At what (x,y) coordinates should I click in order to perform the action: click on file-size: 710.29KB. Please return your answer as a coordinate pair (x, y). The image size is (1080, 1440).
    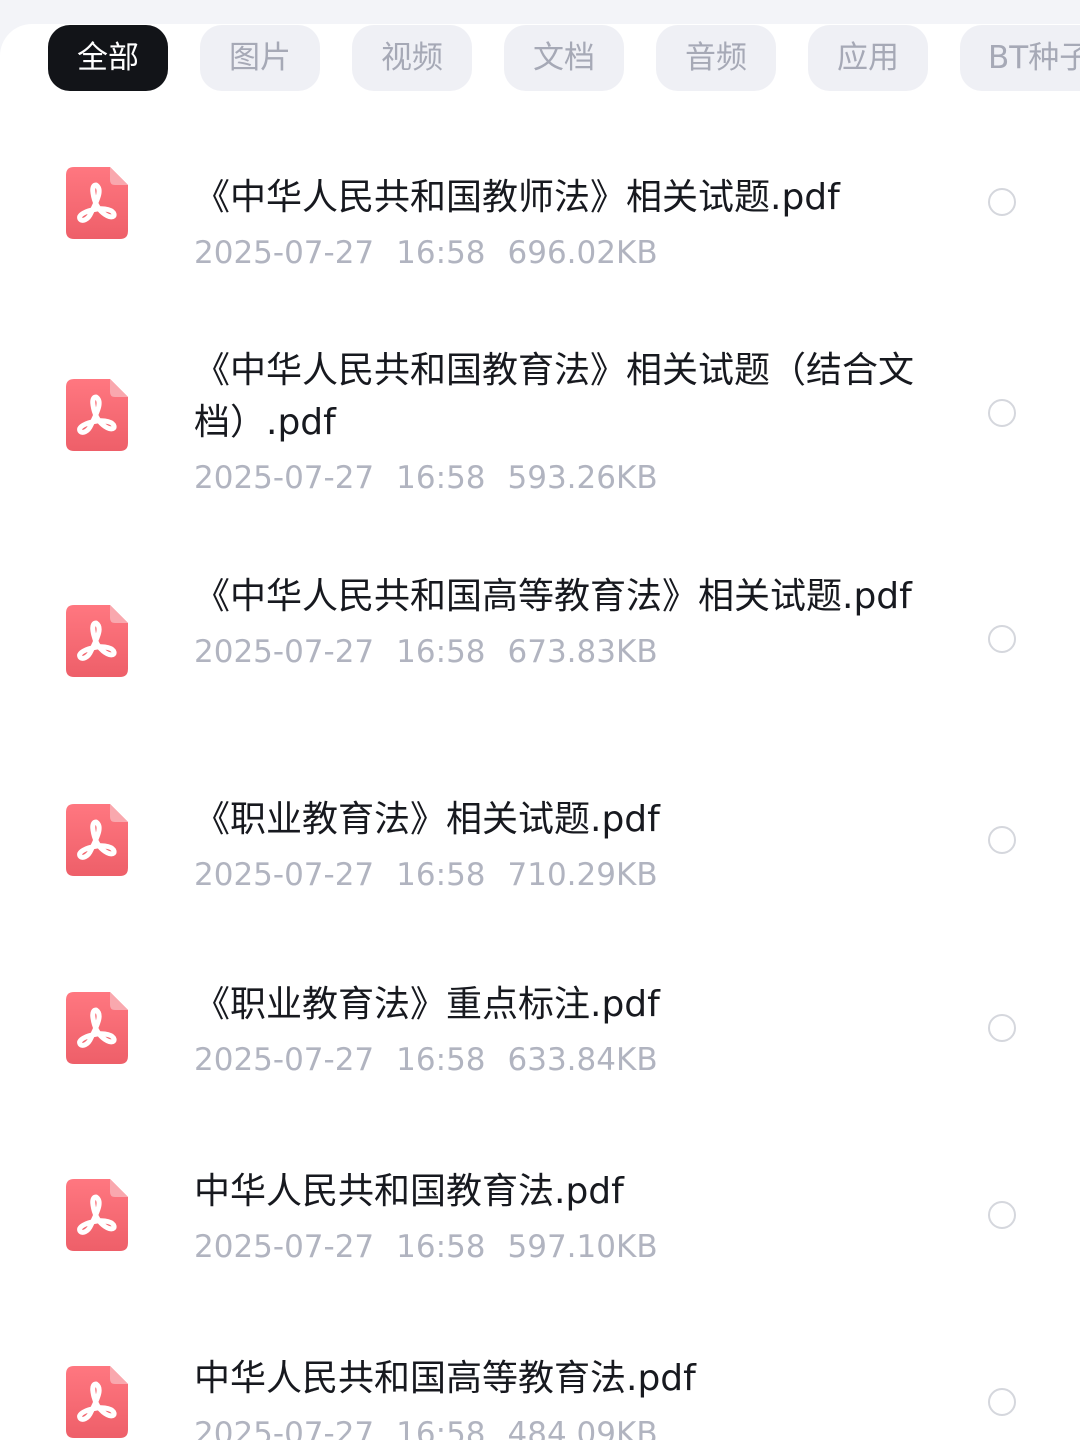
    Looking at the image, I should click on (582, 875).